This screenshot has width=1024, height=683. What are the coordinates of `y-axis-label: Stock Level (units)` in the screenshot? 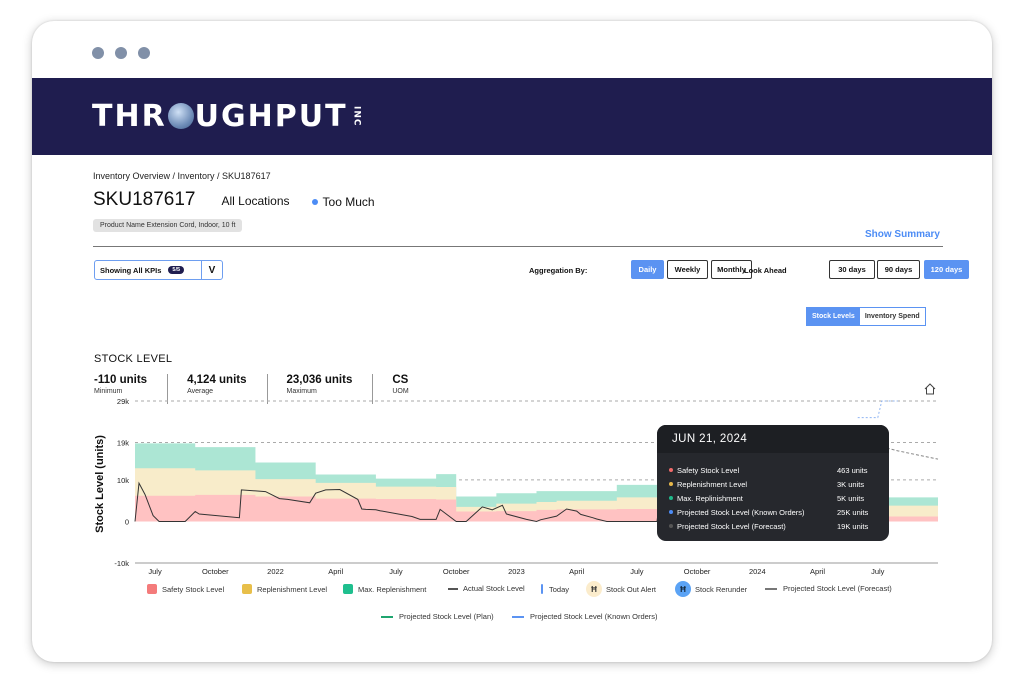 It's located at (100, 484).